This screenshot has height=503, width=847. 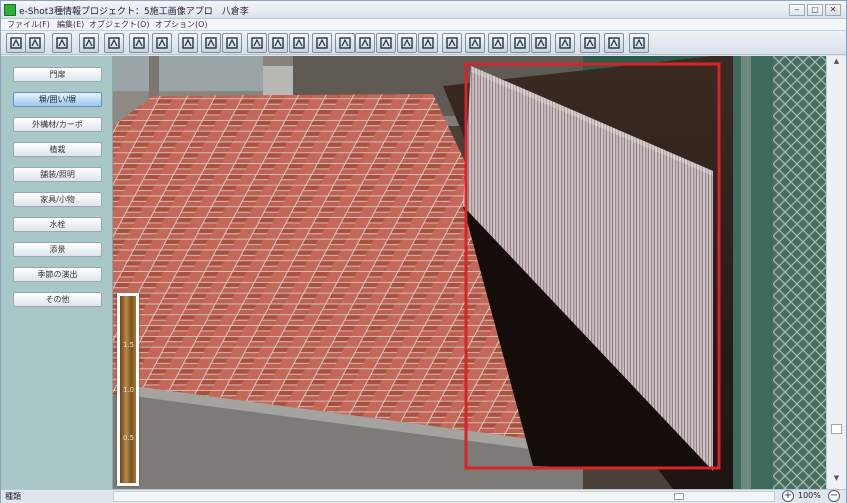 I want to click on ruler-label-0-5: 0.5, so click(x=129, y=438).